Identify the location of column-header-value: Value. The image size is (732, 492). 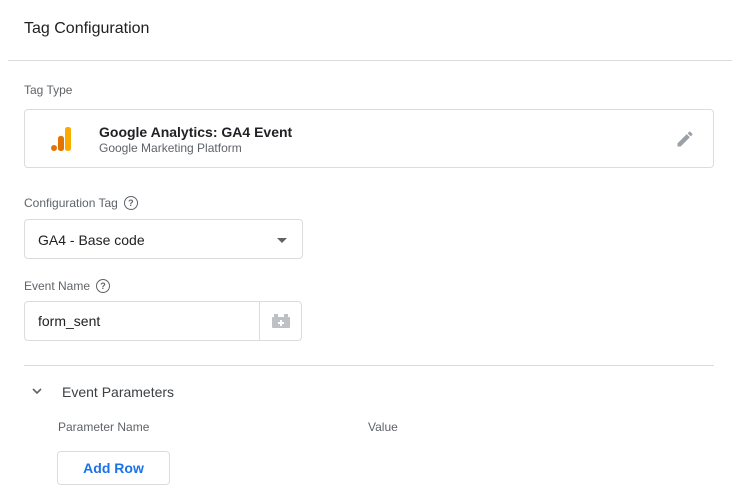
(383, 427).